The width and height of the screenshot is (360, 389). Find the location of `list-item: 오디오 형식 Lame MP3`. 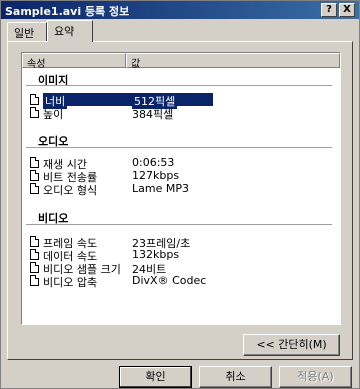

list-item: 오디오 형식 Lame MP3 is located at coordinates (180, 189).